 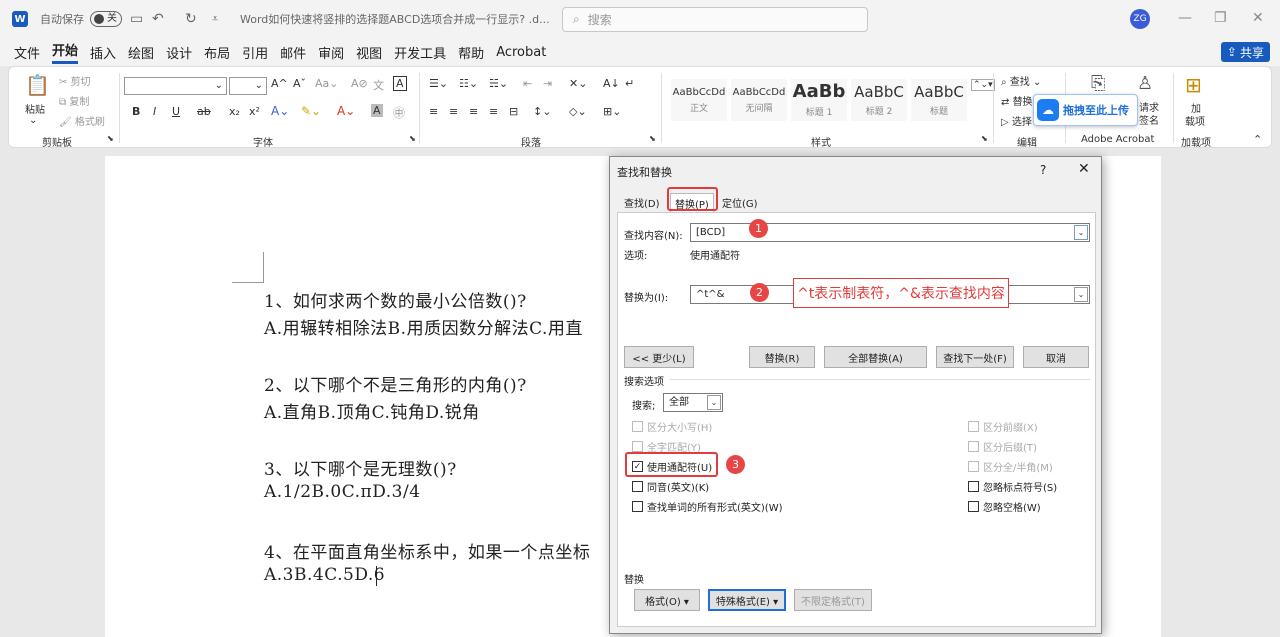 What do you see at coordinates (324, 575) in the screenshot?
I see `doc-line: A.3B.4C.5D.6` at bounding box center [324, 575].